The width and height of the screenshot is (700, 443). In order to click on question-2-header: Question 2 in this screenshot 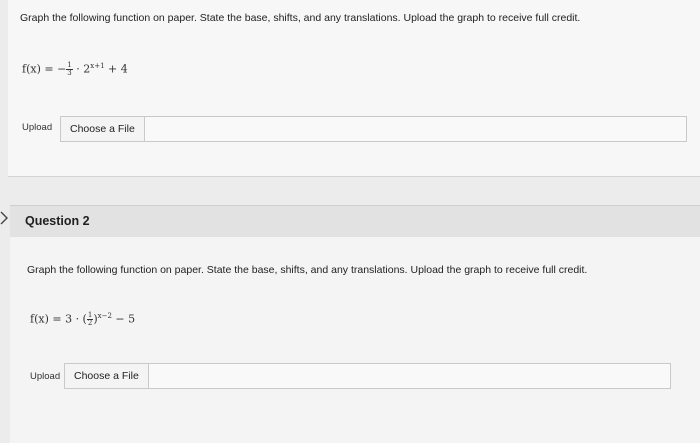, I will do `click(355, 221)`.